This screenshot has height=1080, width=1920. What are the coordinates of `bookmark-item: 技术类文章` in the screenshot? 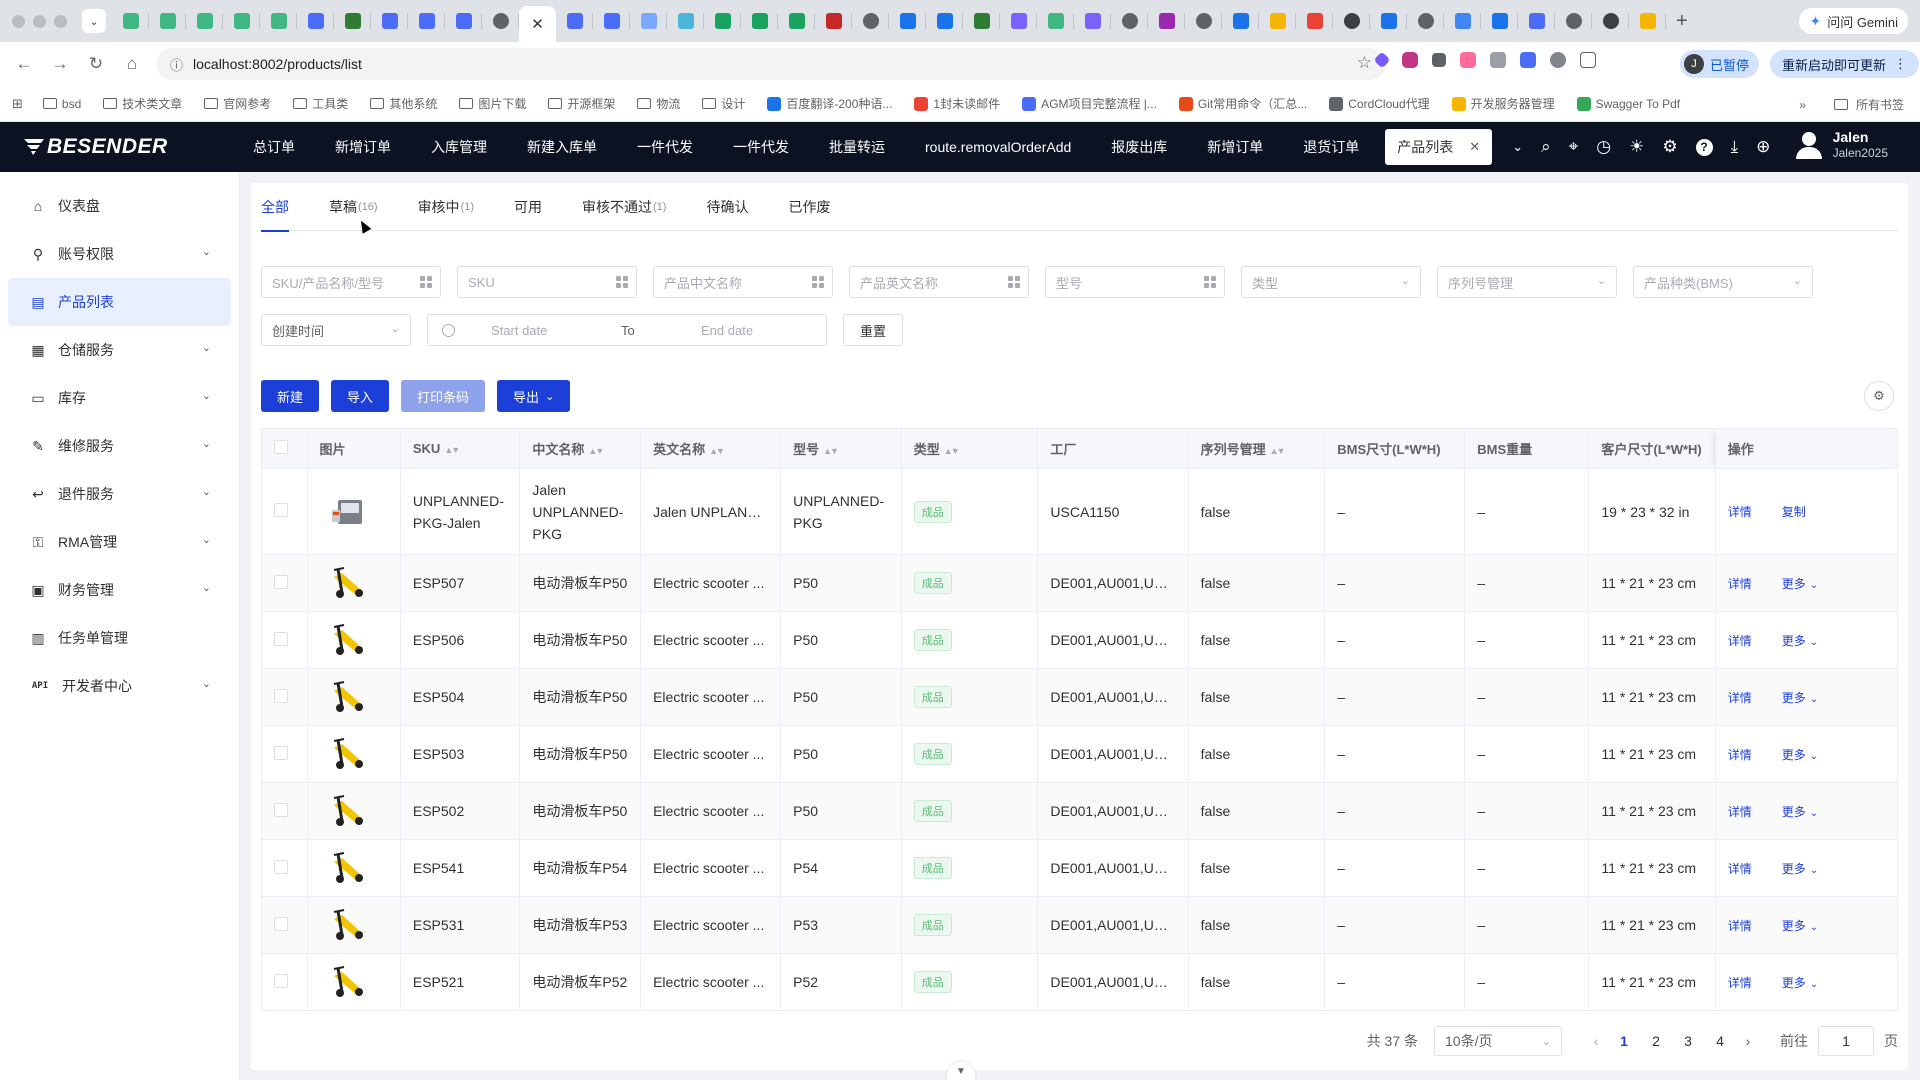 It's located at (142, 103).